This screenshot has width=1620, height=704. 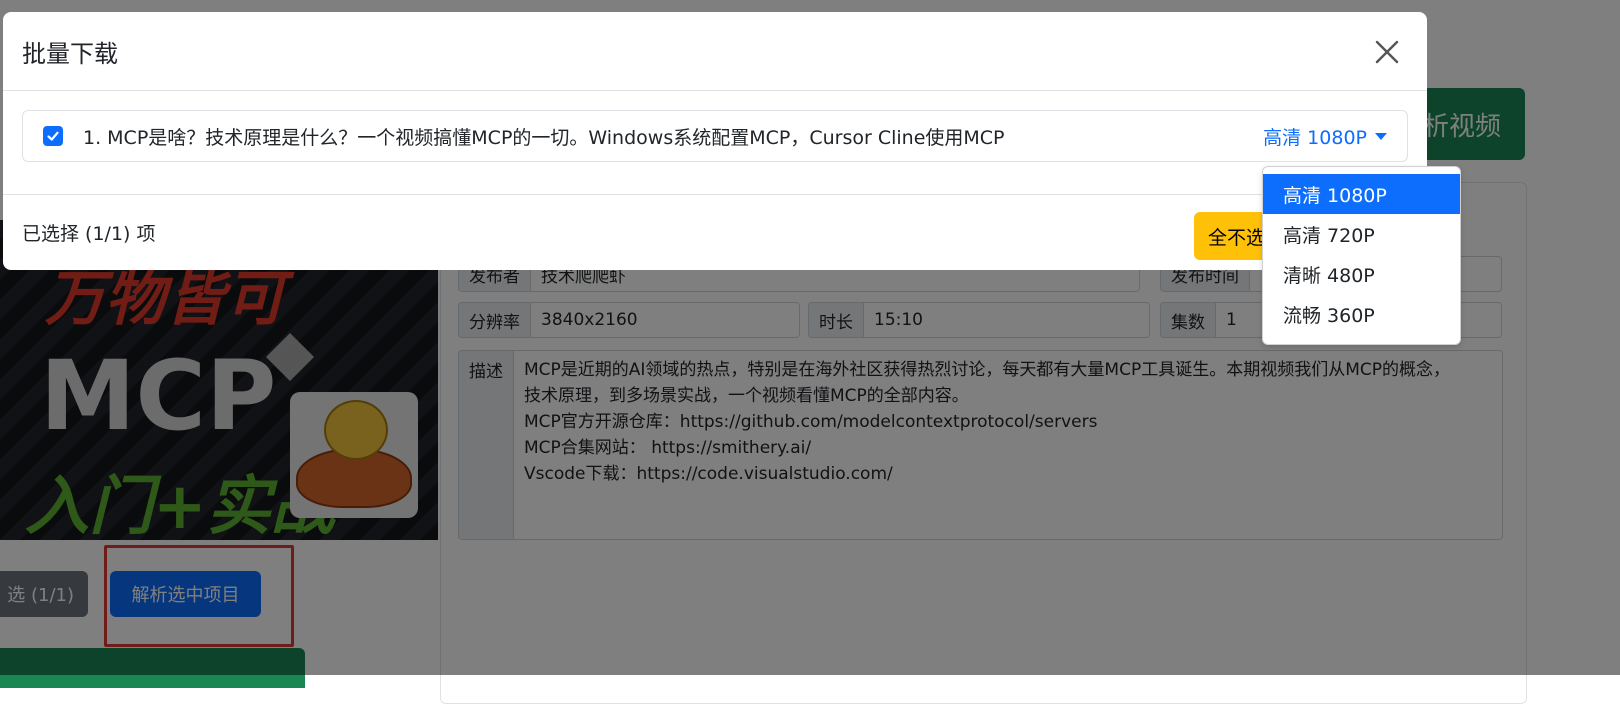 I want to click on quality-dropdown-toggle: 高清 1080P, so click(x=1325, y=136).